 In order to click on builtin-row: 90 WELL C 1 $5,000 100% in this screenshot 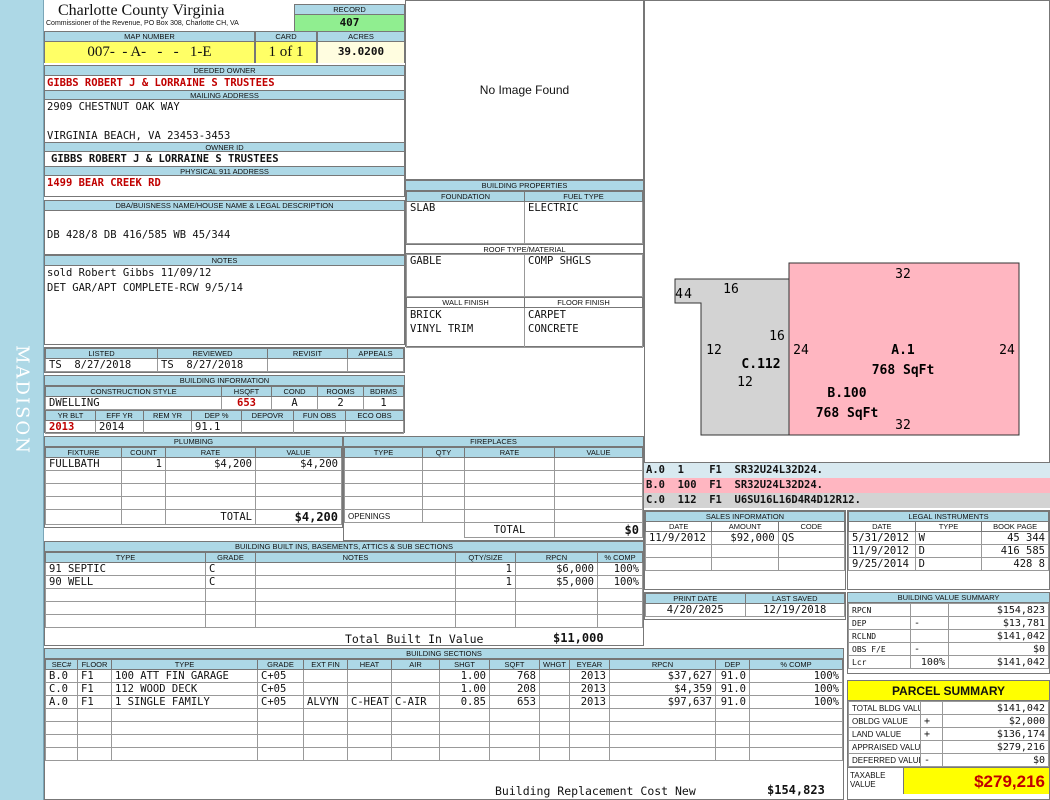, I will do `click(344, 582)`.